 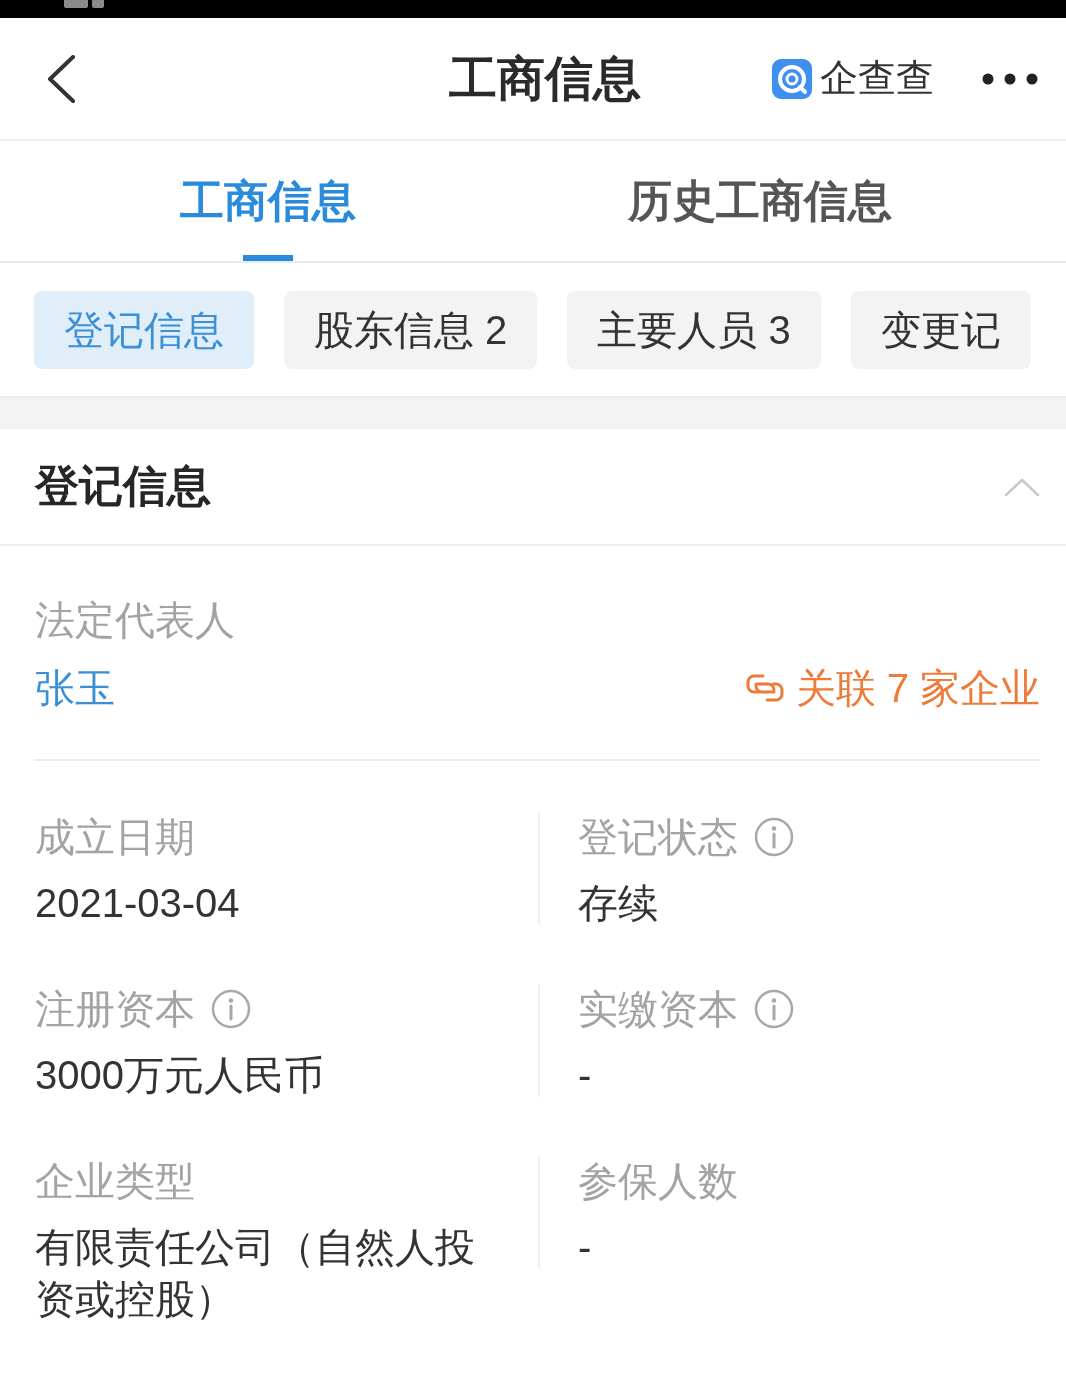 What do you see at coordinates (760, 201) in the screenshot?
I see `tab: 历史工商信息` at bounding box center [760, 201].